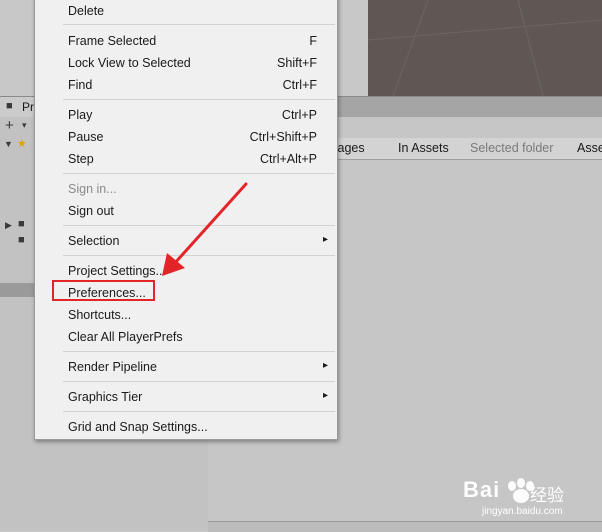 The height and width of the screenshot is (532, 602). I want to click on watermark-cn: 经验, so click(547, 495).